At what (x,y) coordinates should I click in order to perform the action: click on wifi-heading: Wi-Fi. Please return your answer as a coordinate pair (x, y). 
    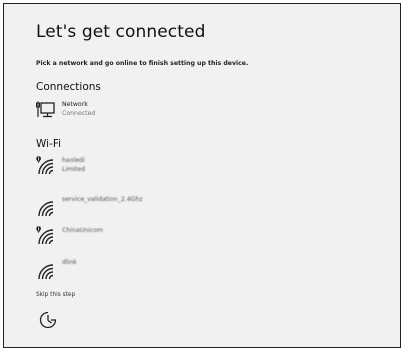
    Looking at the image, I should click on (49, 144).